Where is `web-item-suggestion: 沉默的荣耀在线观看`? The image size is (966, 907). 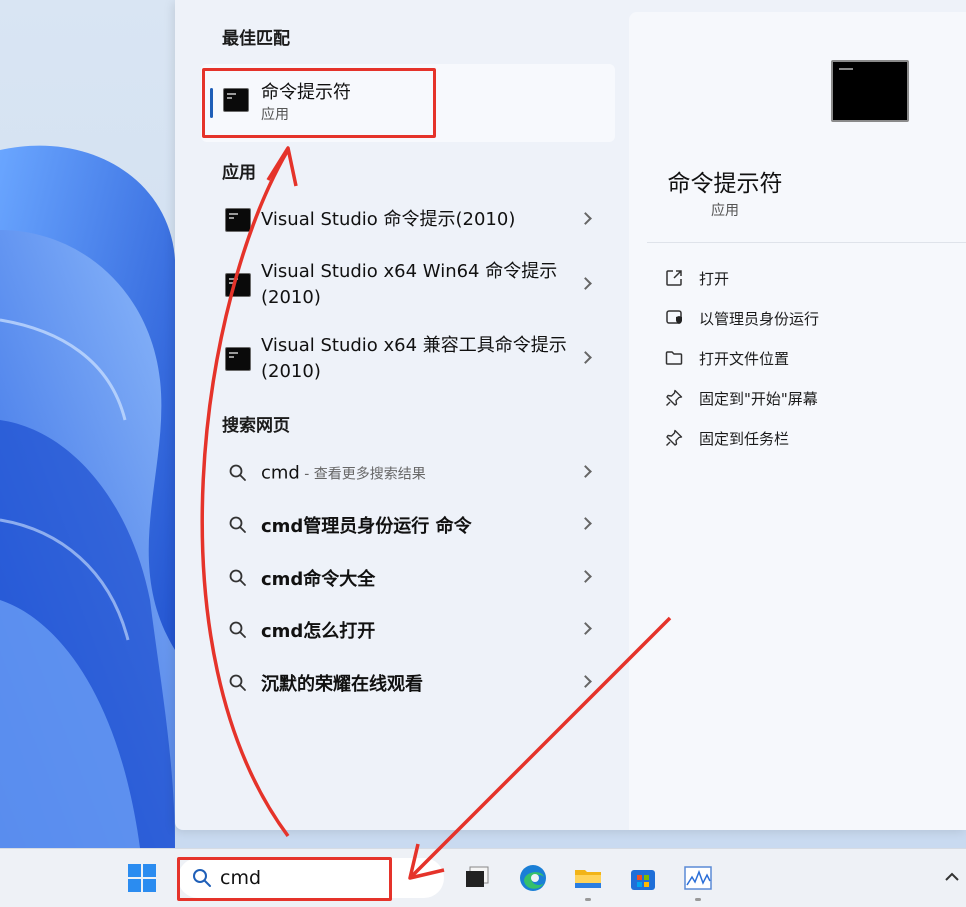 web-item-suggestion: 沉默的荣耀在线观看 is located at coordinates (408, 683).